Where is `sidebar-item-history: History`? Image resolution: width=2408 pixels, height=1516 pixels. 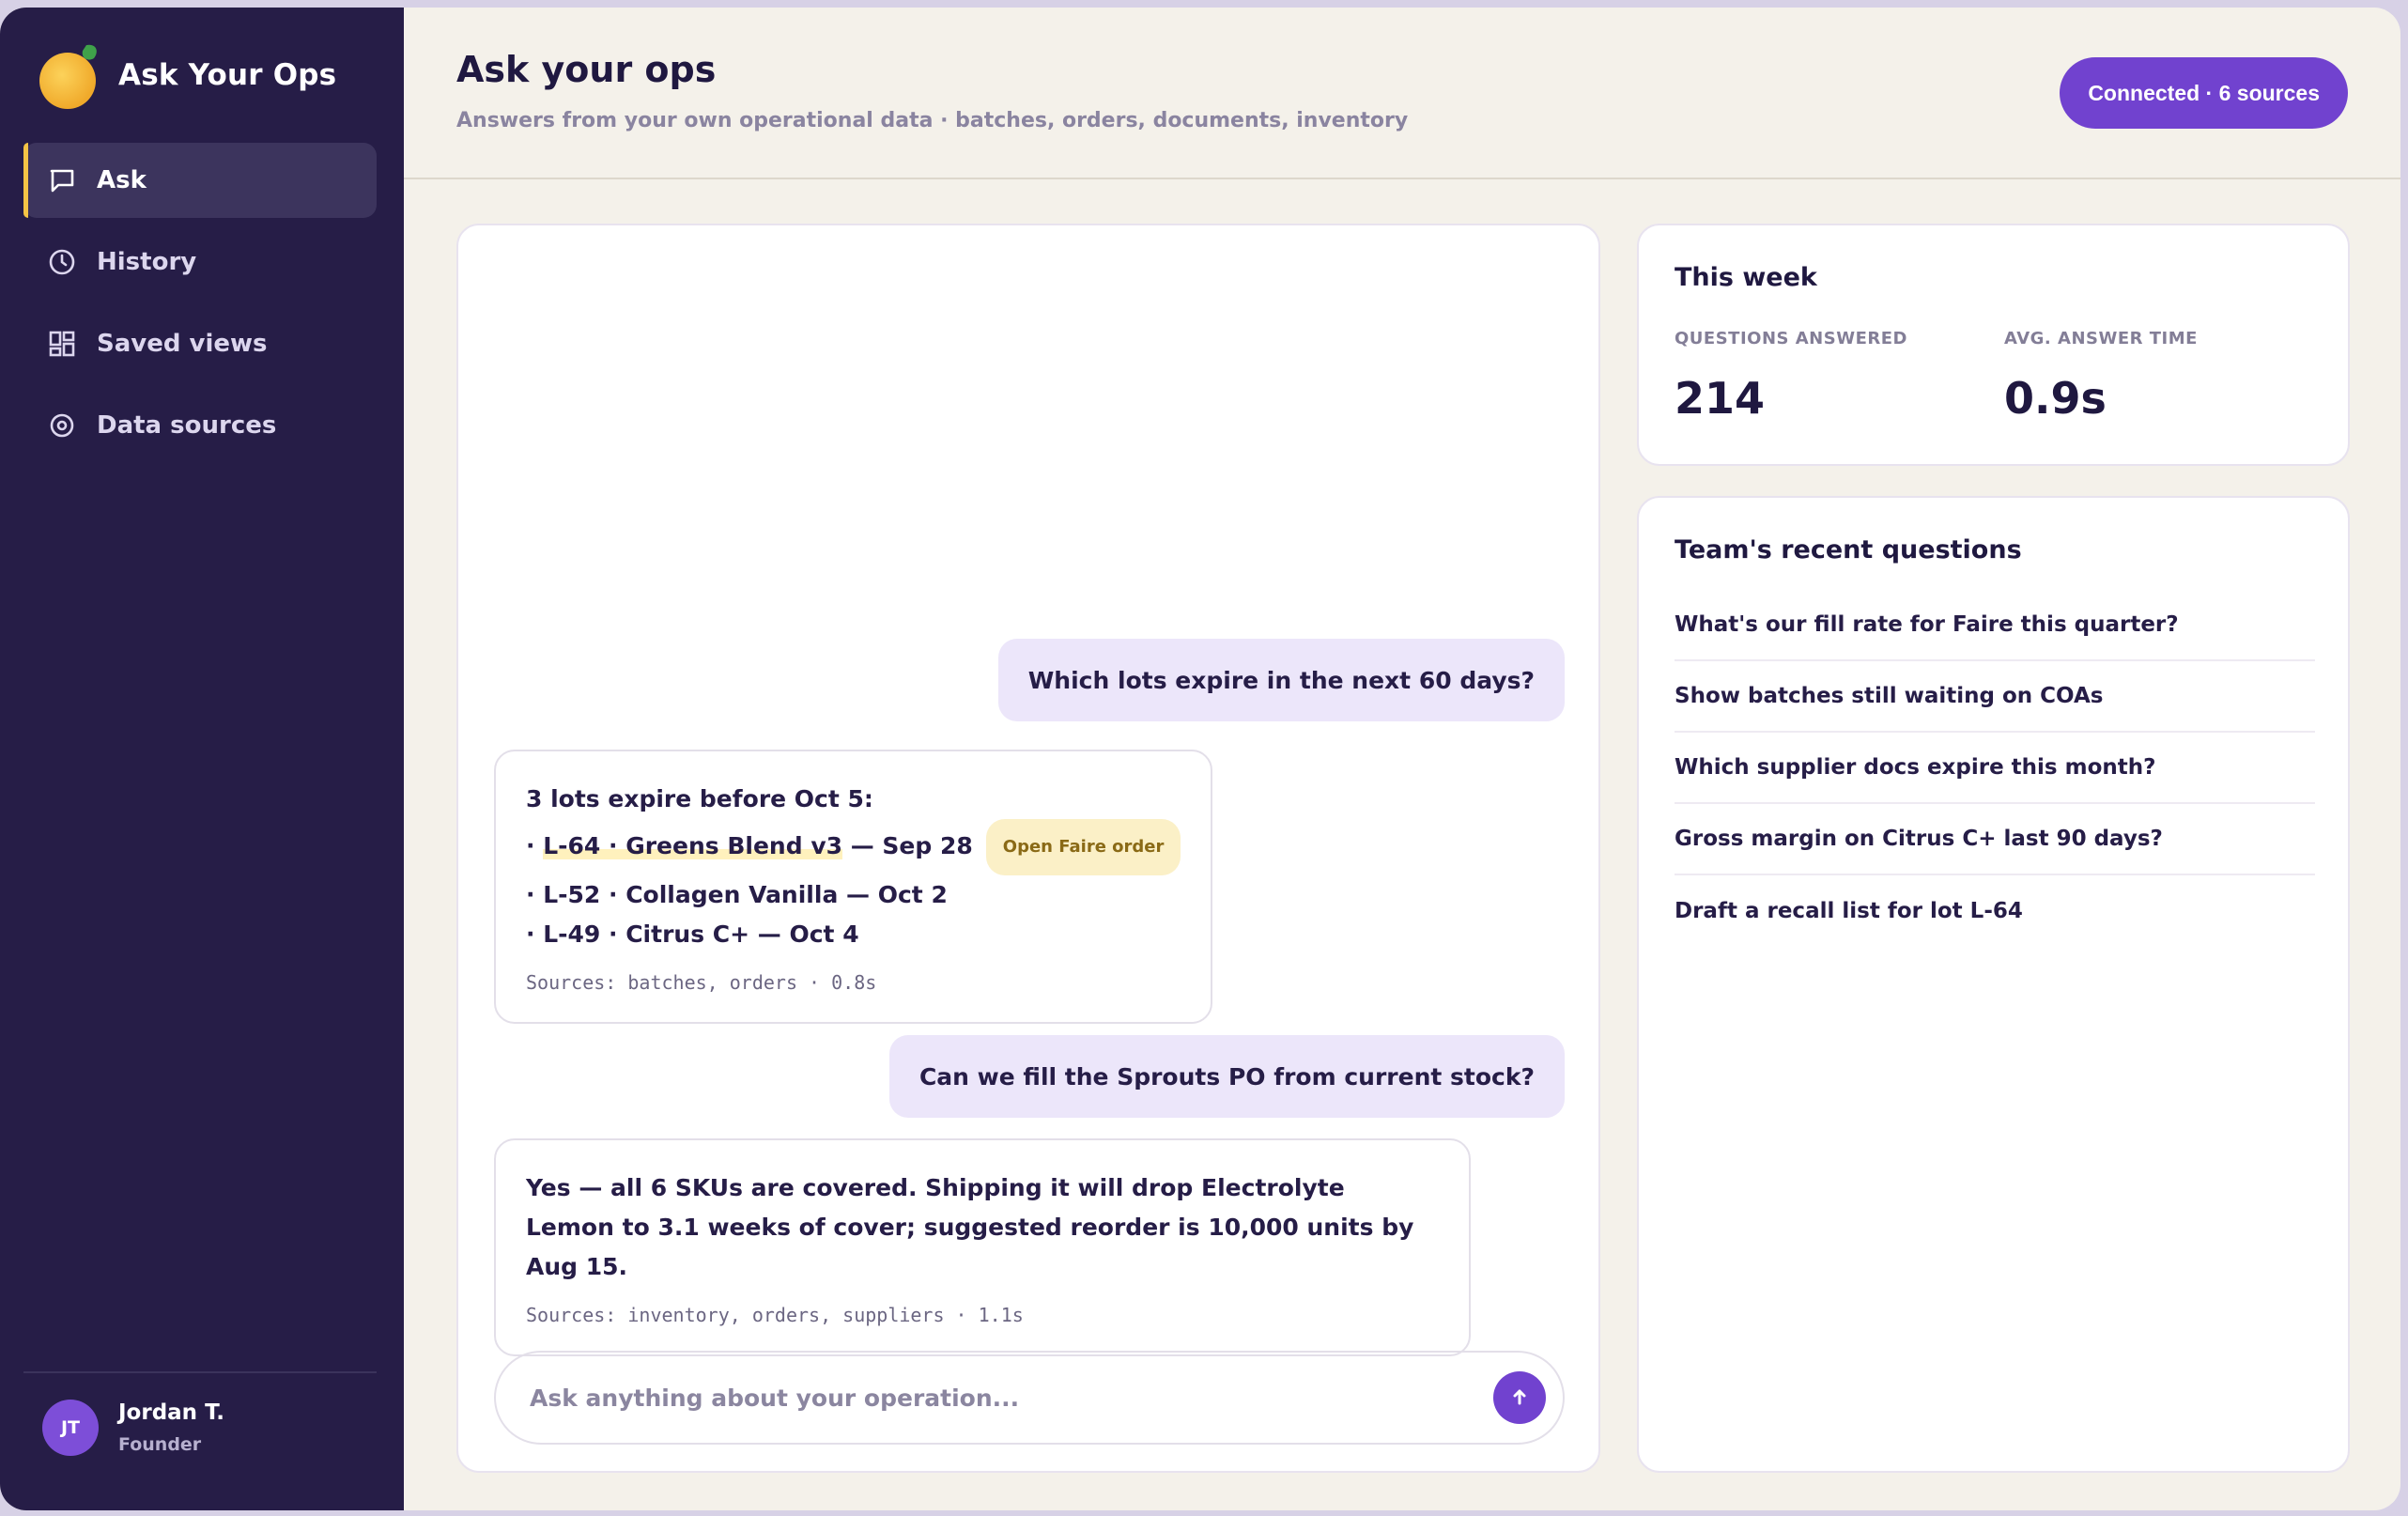
sidebar-item-history: History is located at coordinates (200, 262).